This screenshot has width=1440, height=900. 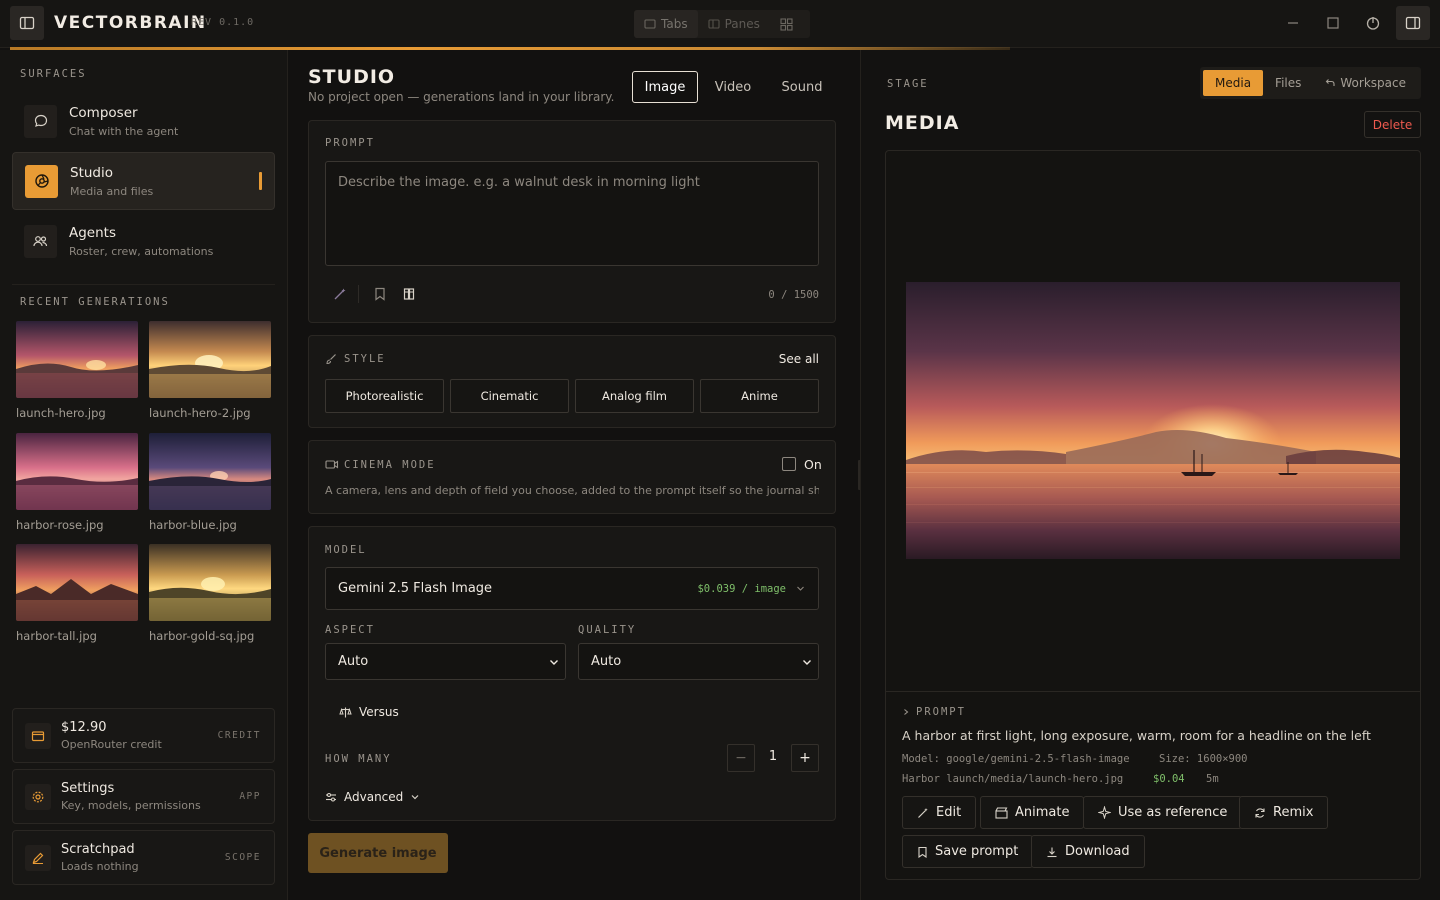 I want to click on edit-button: Edit, so click(x=939, y=812).